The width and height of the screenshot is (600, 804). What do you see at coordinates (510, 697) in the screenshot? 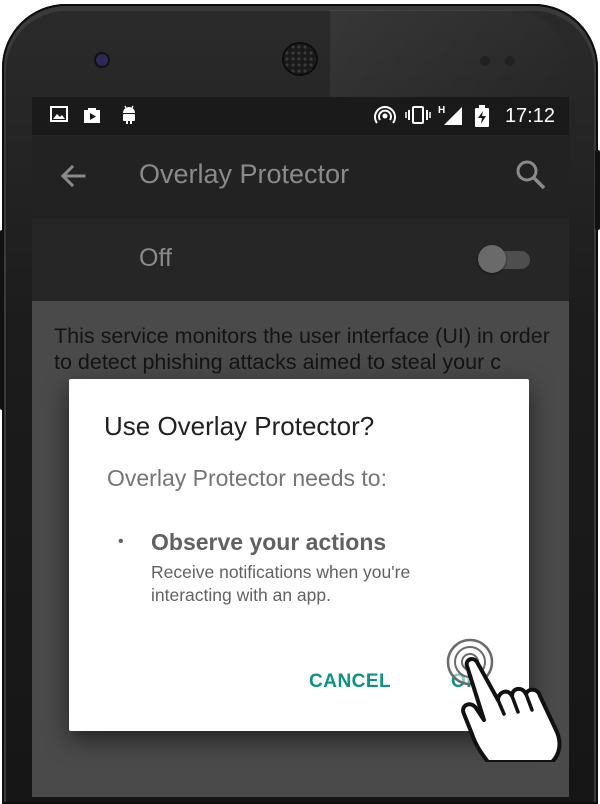
I see `tap-hand-icon` at bounding box center [510, 697].